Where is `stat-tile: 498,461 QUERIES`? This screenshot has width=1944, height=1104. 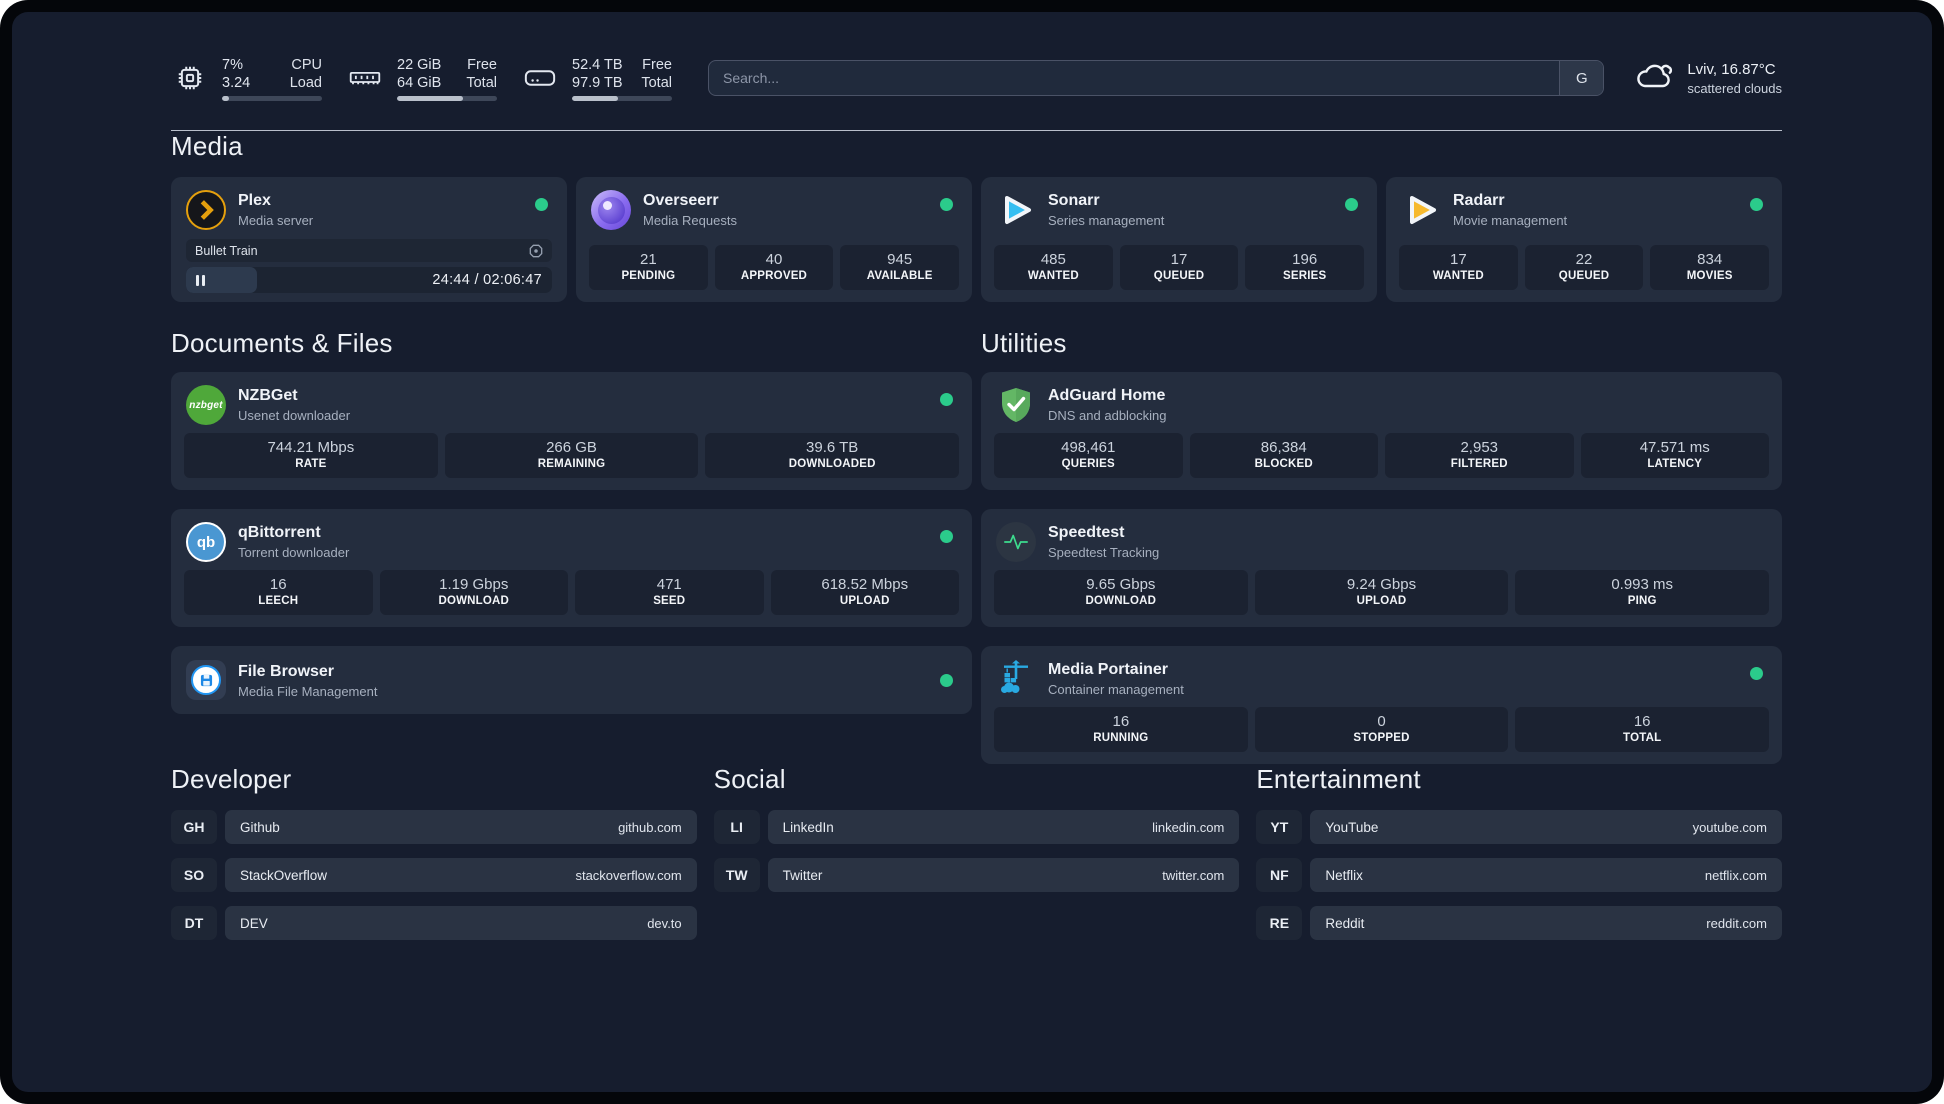
stat-tile: 498,461 QUERIES is located at coordinates (1088, 455).